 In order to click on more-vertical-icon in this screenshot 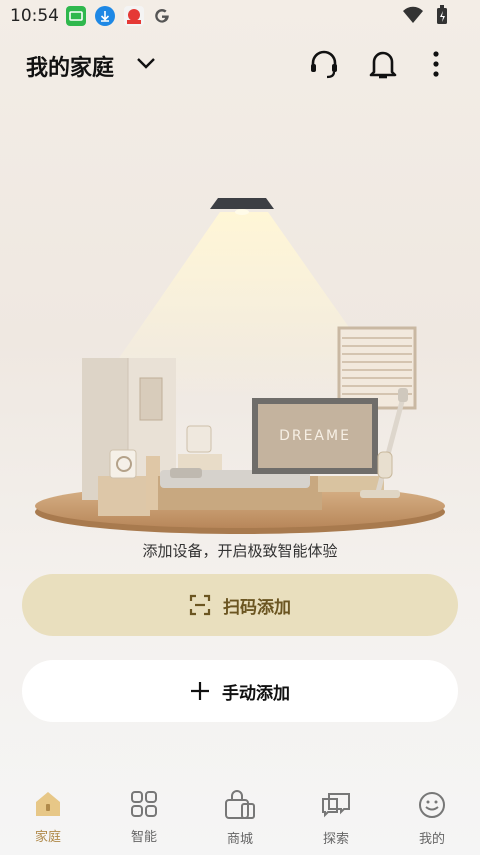, I will do `click(436, 64)`.